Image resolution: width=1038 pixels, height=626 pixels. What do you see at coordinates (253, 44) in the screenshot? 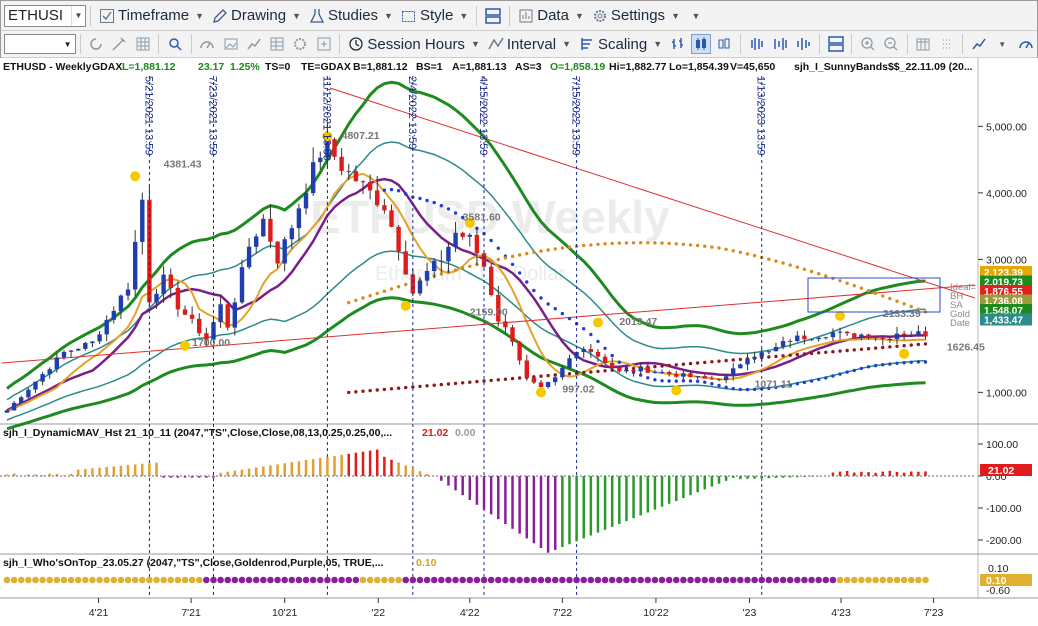
I see `chart-edit-icon` at bounding box center [253, 44].